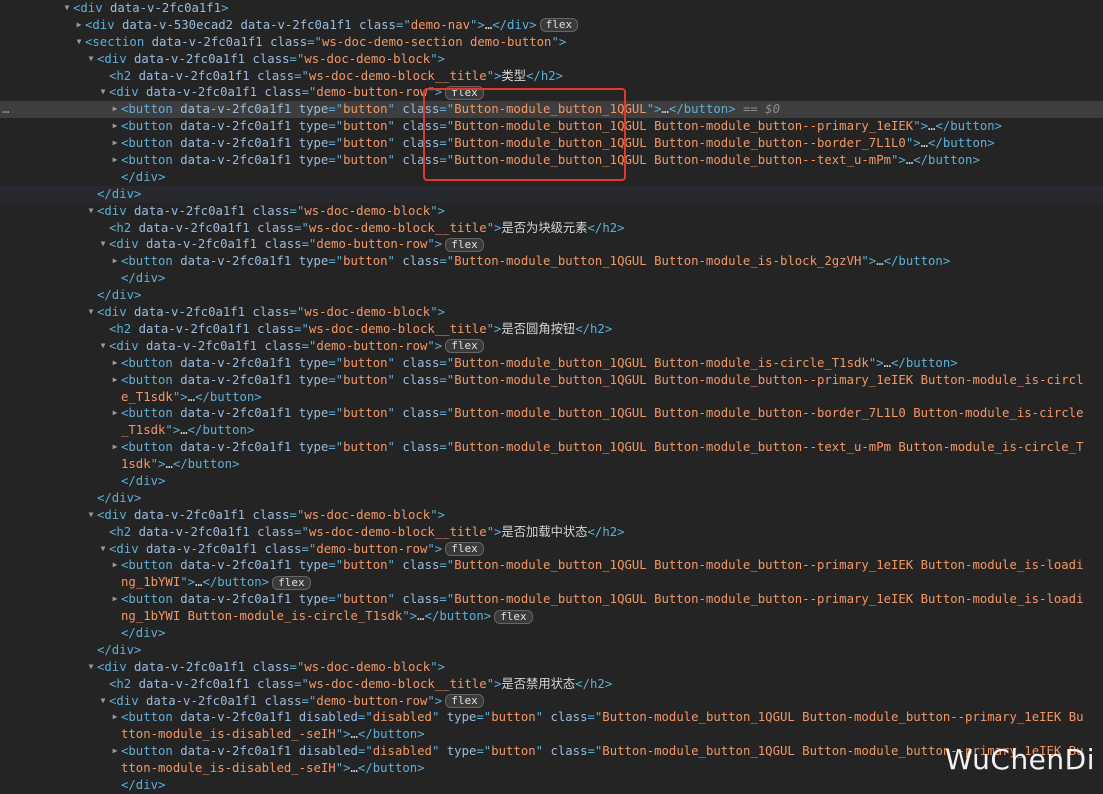 The width and height of the screenshot is (1103, 794). Describe the element at coordinates (397, 531) in the screenshot. I see `token-val: ws-doc-demo-block__title` at that location.